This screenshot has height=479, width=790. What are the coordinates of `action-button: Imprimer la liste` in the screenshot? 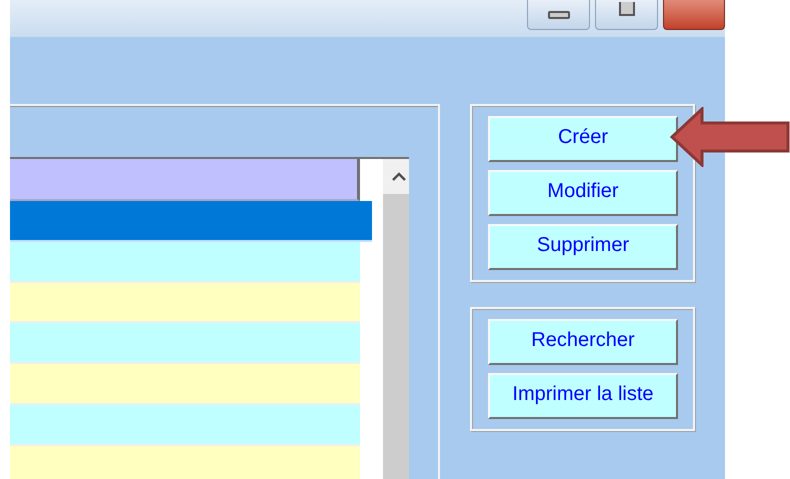 It's located at (583, 396).